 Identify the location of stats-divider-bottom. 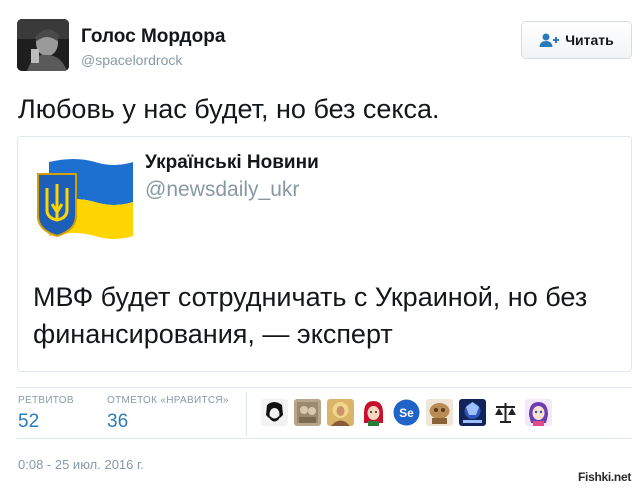
(324, 438).